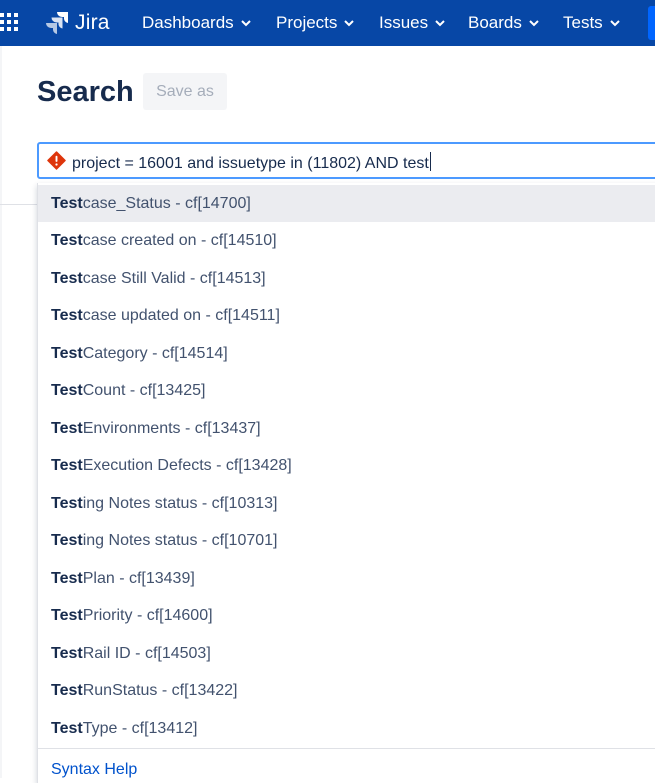 This screenshot has width=655, height=783. What do you see at coordinates (138, 578) in the screenshot?
I see `suggestion-rest: Plan - cf[13439]` at bounding box center [138, 578].